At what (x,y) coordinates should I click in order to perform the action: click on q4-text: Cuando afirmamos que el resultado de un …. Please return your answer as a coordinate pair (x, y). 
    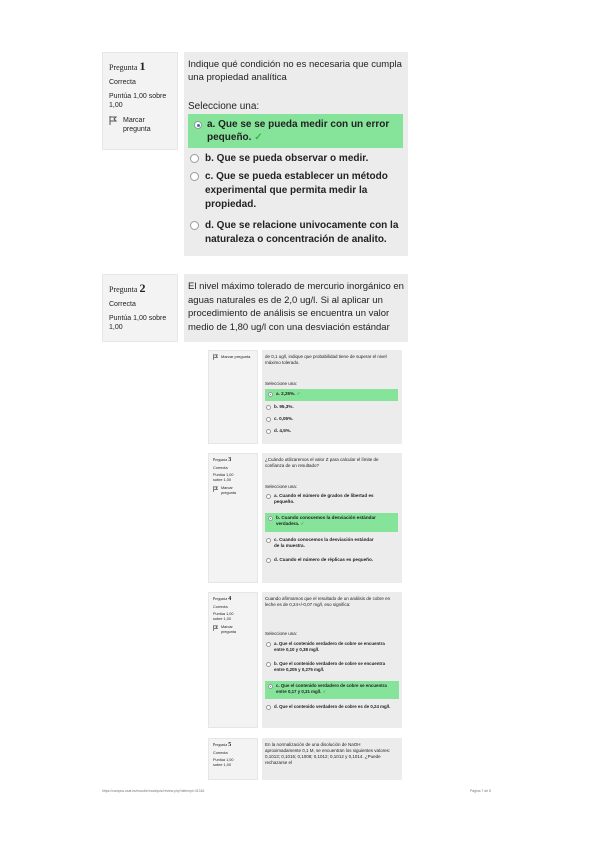
    Looking at the image, I should click on (328, 601).